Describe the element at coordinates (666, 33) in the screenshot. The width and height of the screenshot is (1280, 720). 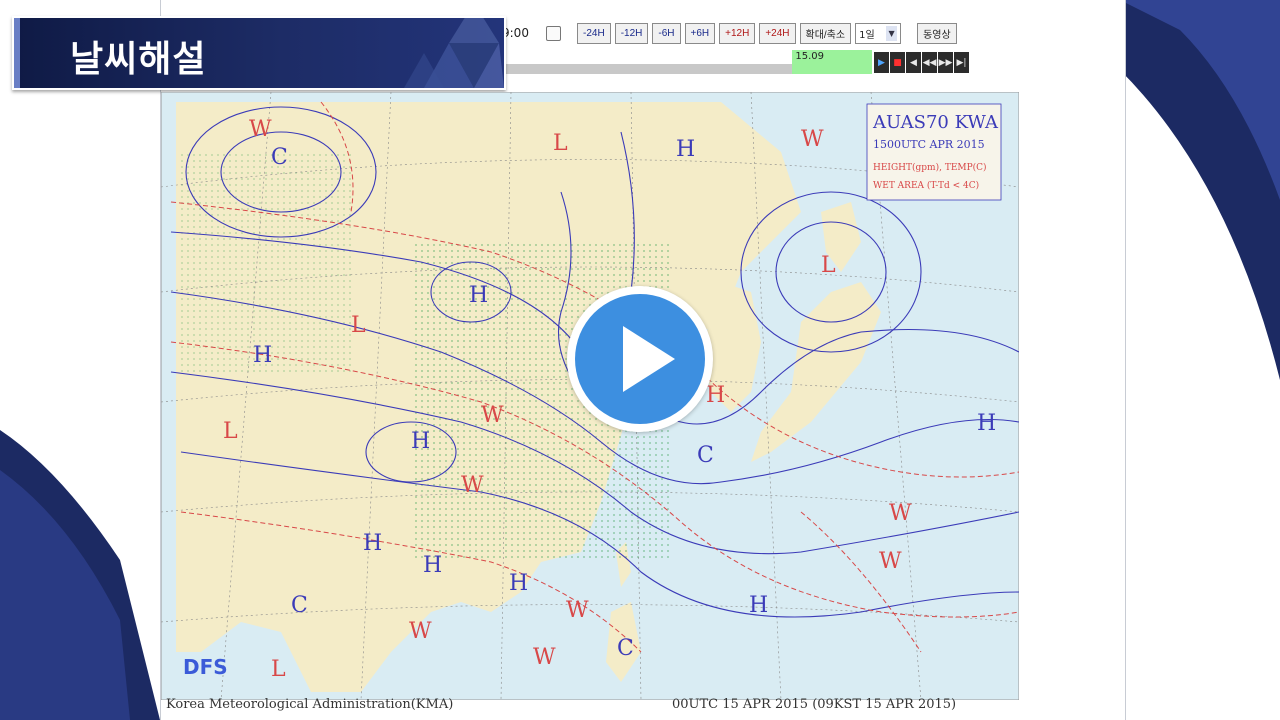
I see `step-minus-6h-button: -6H` at that location.